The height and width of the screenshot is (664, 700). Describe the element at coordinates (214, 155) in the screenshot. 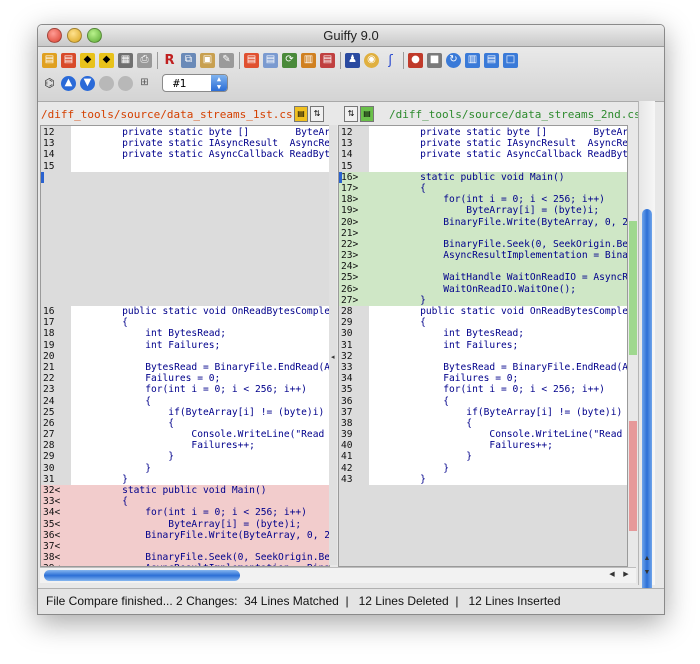

I see `line-code: private static AsyncCallback ReadByt` at that location.